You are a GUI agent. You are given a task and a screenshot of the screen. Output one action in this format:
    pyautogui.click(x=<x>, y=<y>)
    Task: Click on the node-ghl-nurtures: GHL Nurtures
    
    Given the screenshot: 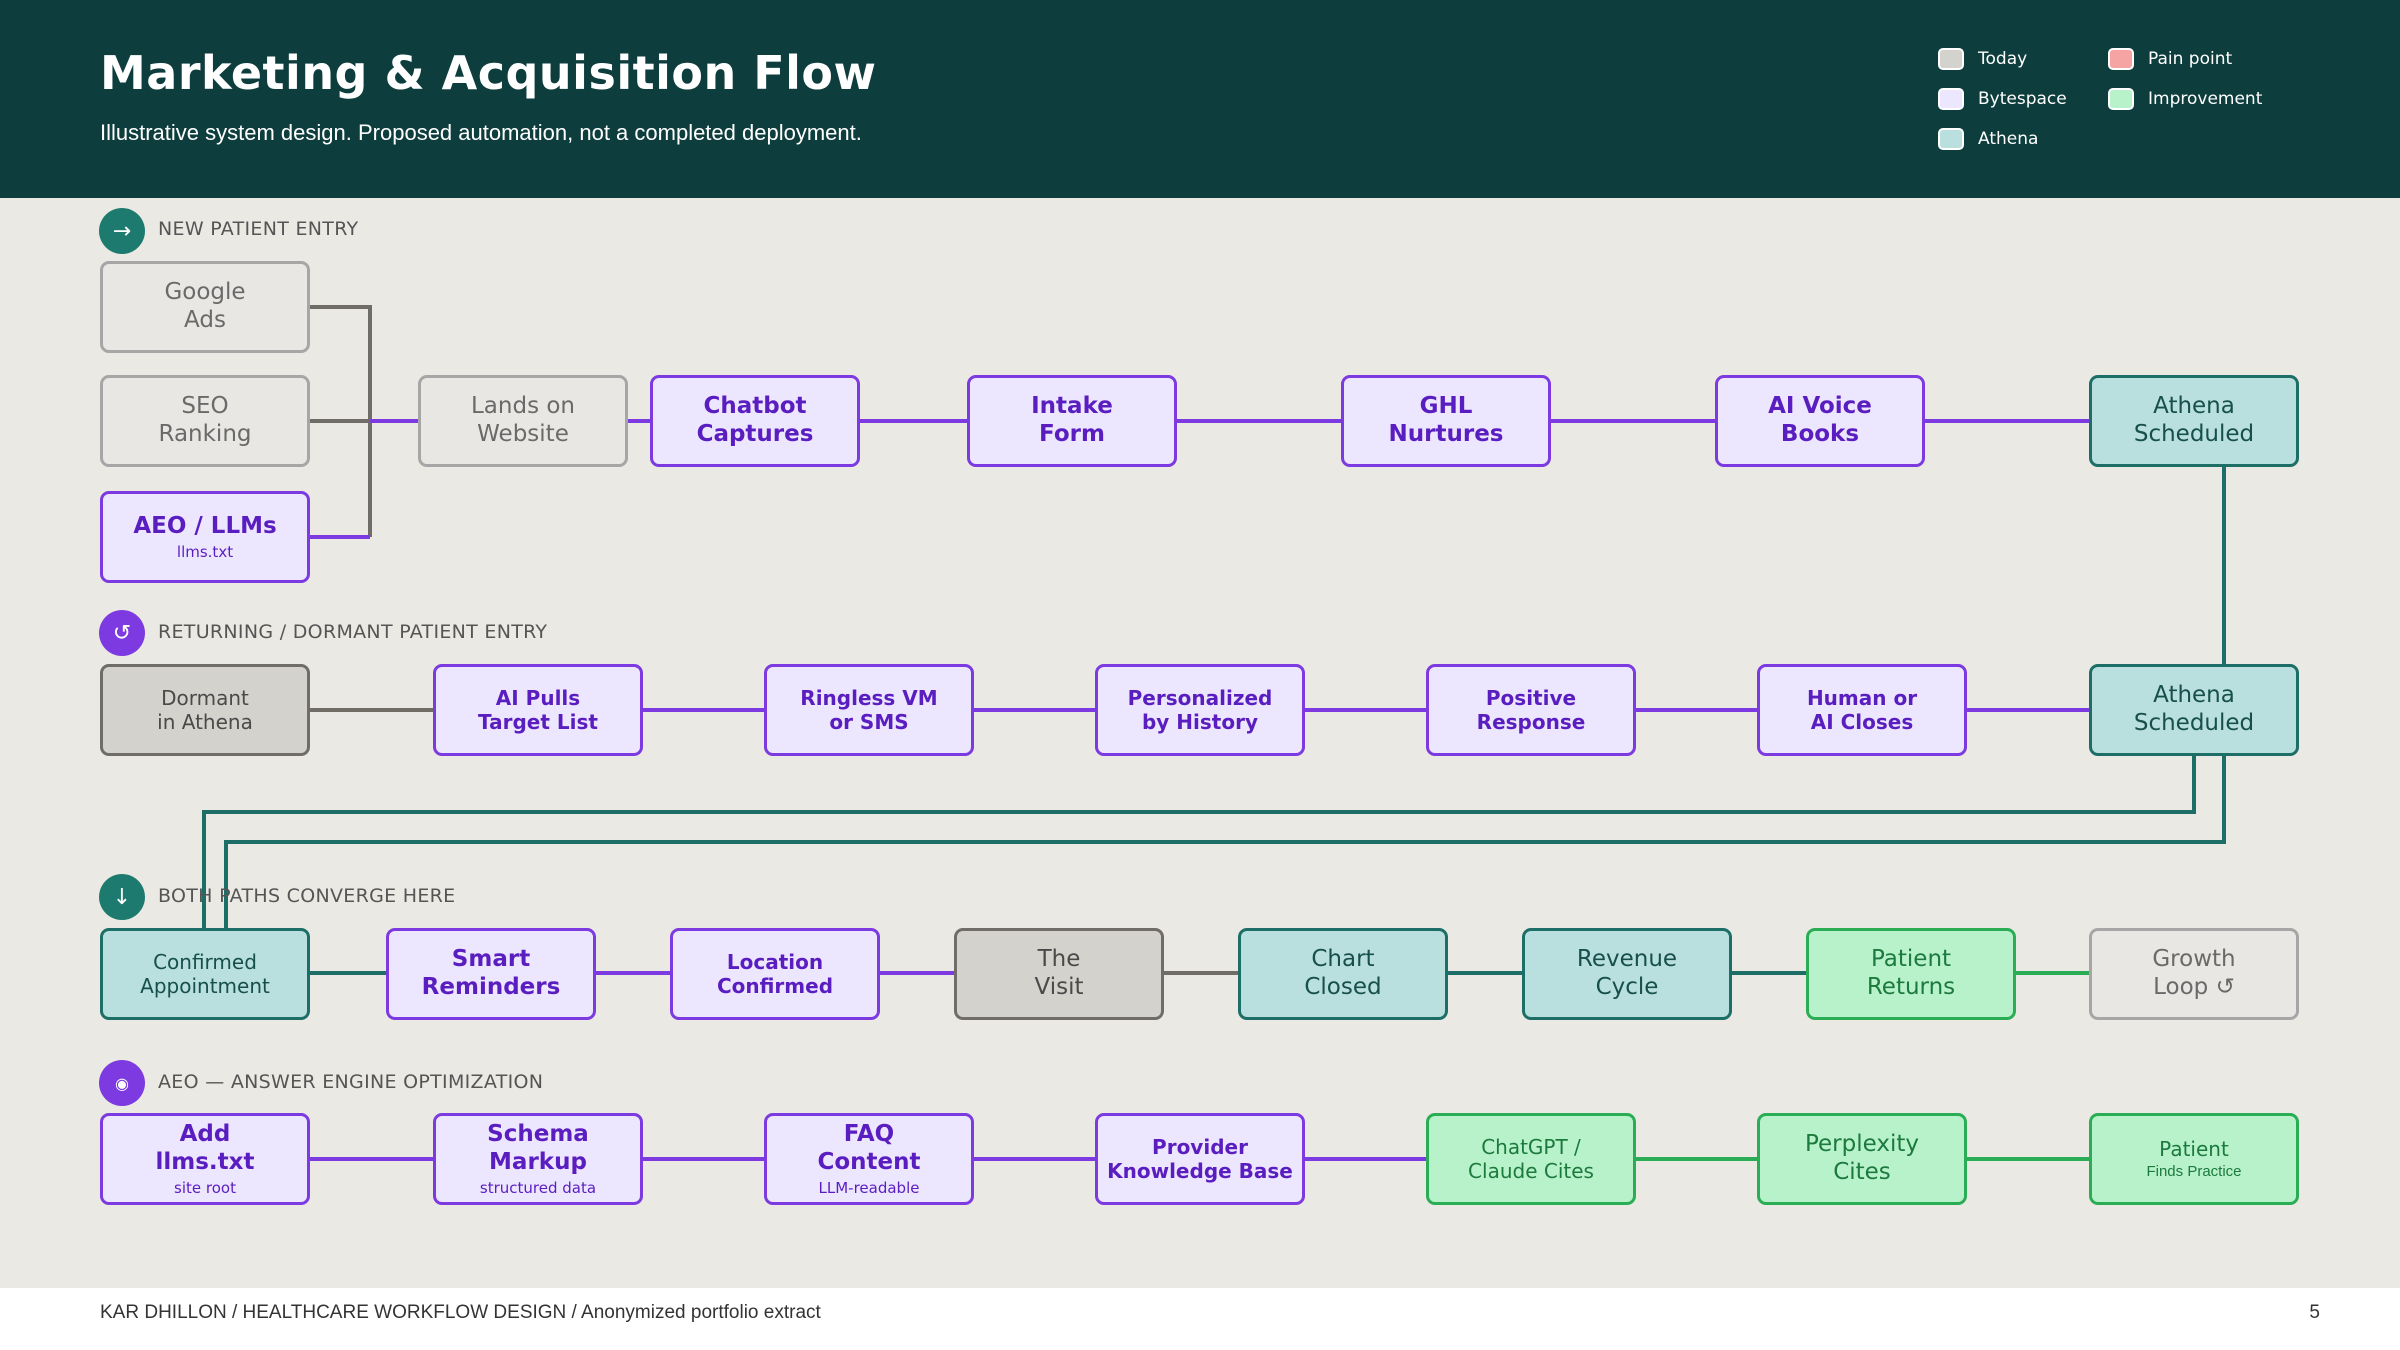 What is the action you would take?
    pyautogui.click(x=1446, y=421)
    